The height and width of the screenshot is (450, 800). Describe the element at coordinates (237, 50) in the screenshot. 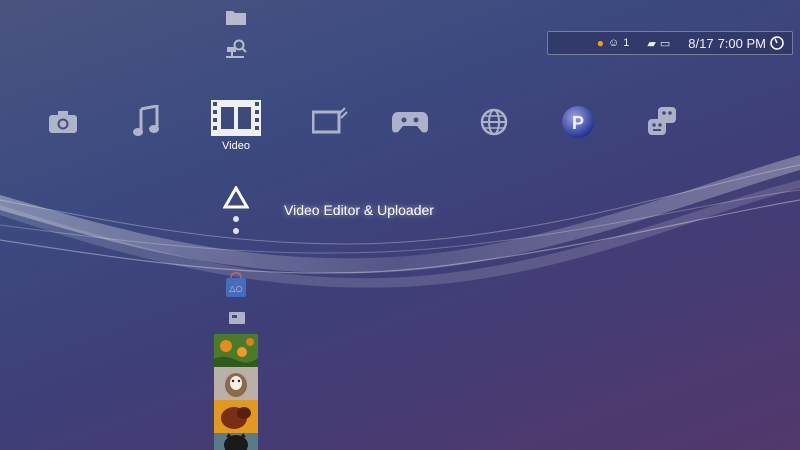

I see `search-media-server-icon` at that location.